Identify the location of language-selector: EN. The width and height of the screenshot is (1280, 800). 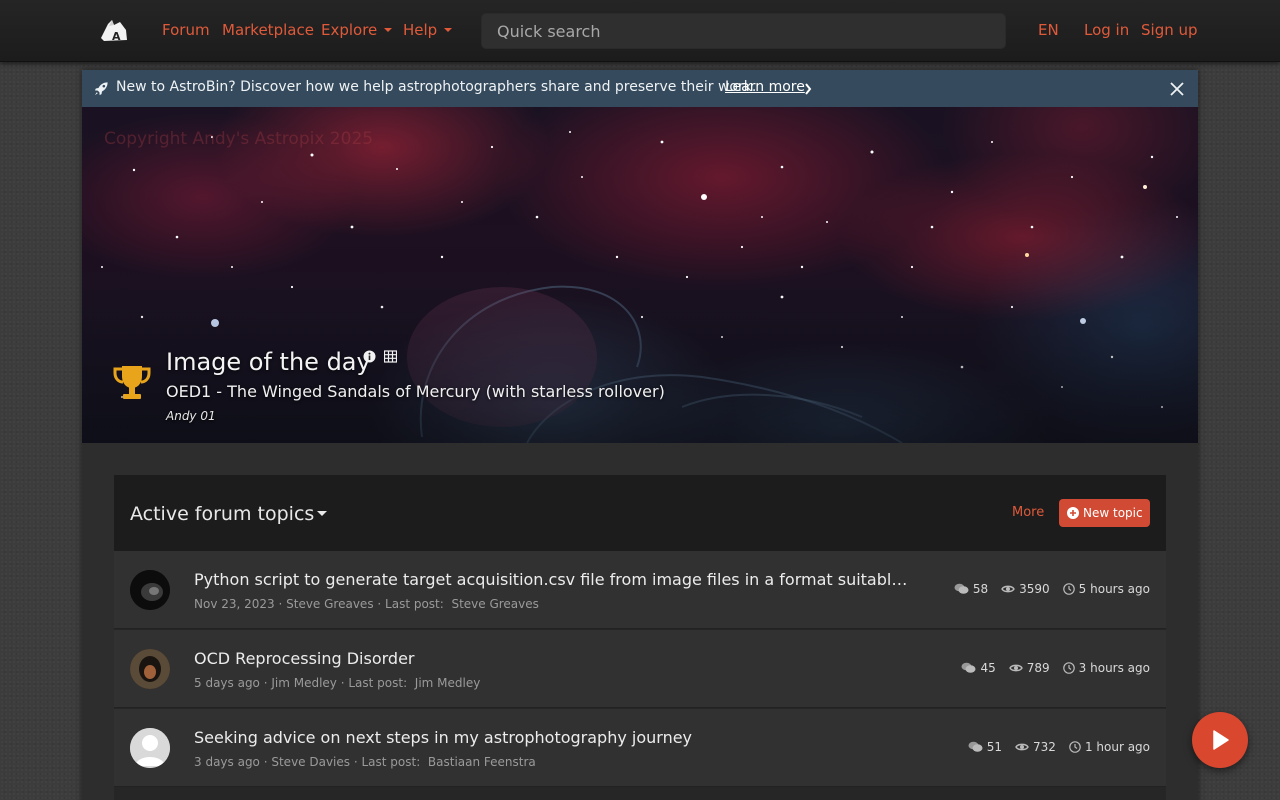
(1048, 30).